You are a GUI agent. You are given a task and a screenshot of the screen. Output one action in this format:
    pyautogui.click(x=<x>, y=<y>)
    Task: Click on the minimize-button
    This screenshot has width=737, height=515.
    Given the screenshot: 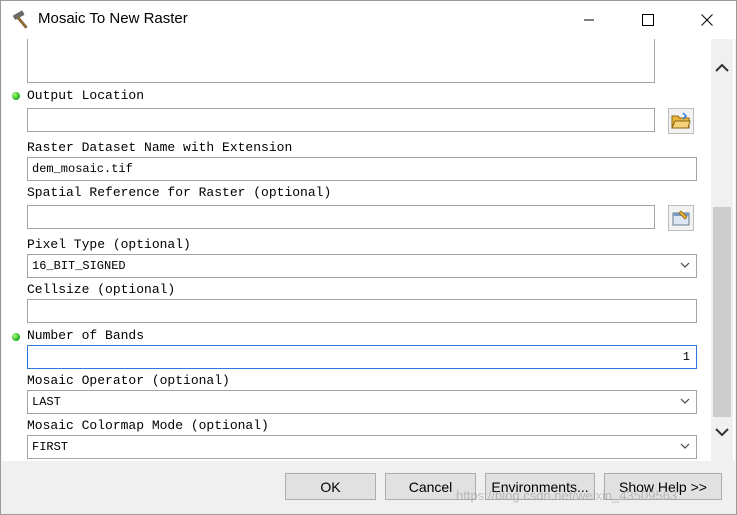 What is the action you would take?
    pyautogui.click(x=589, y=20)
    